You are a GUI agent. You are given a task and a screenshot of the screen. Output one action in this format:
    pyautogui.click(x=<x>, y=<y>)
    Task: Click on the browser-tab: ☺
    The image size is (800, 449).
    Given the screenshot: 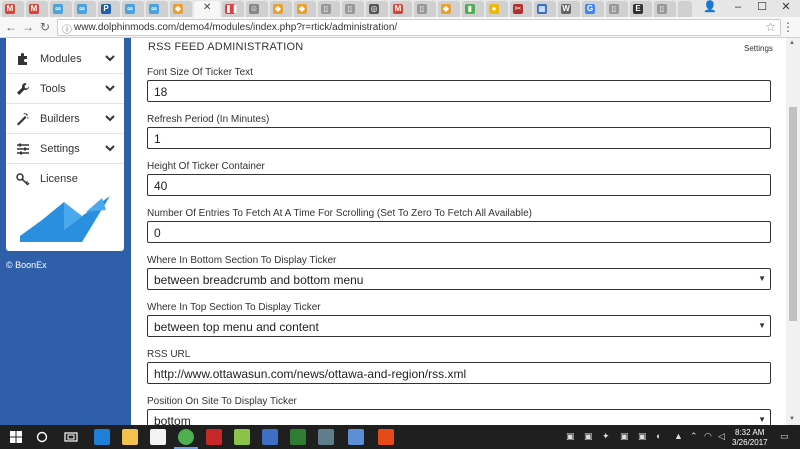 What is the action you would take?
    pyautogui.click(x=257, y=9)
    